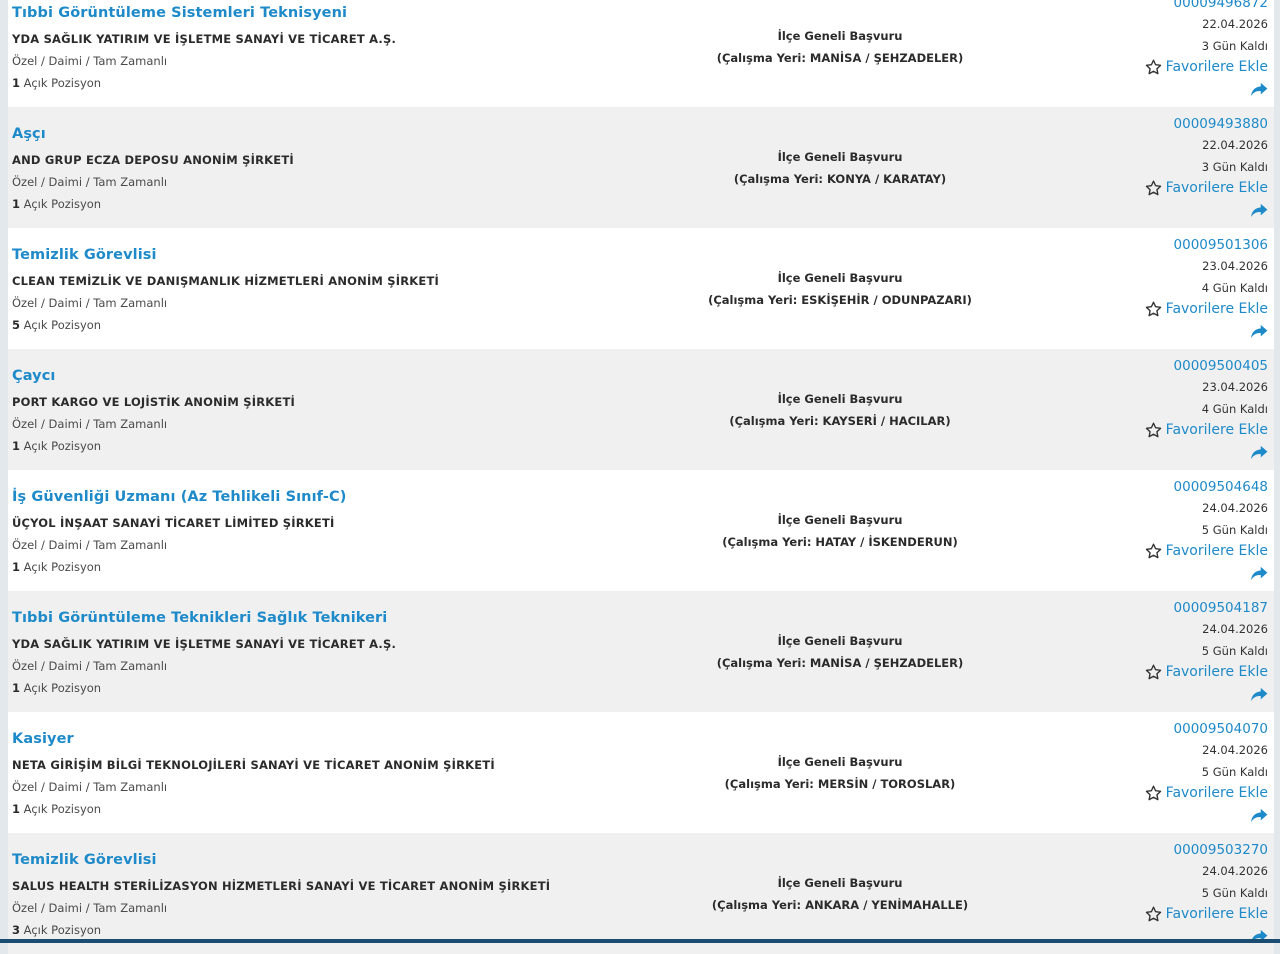 This screenshot has width=1280, height=954. I want to click on listing-code-link: 00009496872, so click(1221, 5).